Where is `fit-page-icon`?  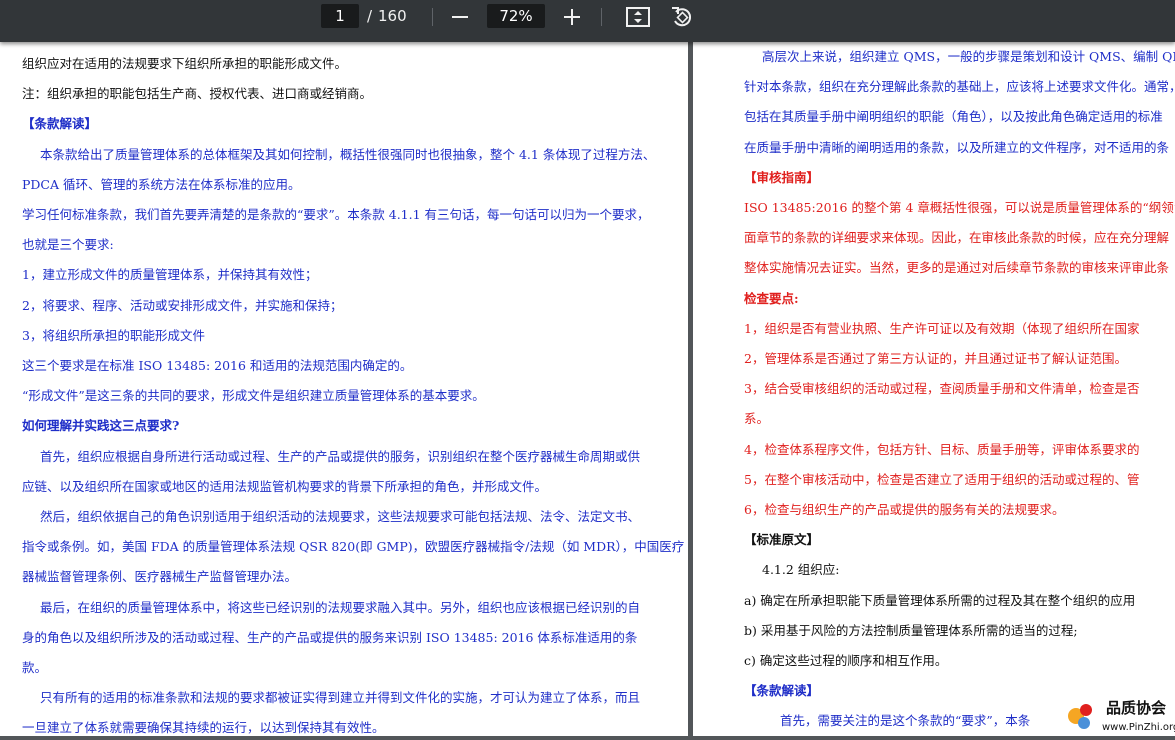 fit-page-icon is located at coordinates (638, 17).